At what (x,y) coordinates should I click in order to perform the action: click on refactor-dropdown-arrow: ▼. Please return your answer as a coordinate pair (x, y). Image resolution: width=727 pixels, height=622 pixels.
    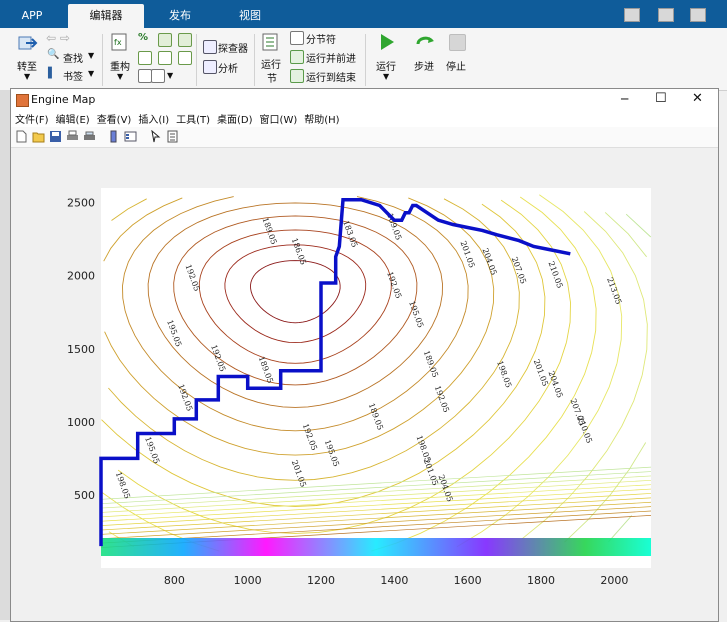
    Looking at the image, I should click on (120, 76).